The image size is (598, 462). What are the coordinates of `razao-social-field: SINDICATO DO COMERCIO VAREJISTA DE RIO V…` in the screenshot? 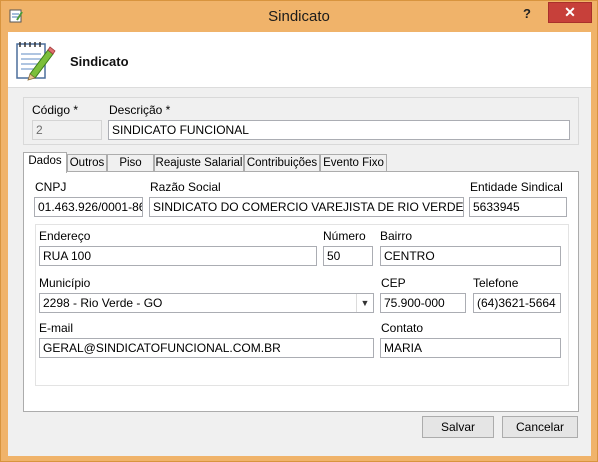 It's located at (306, 207).